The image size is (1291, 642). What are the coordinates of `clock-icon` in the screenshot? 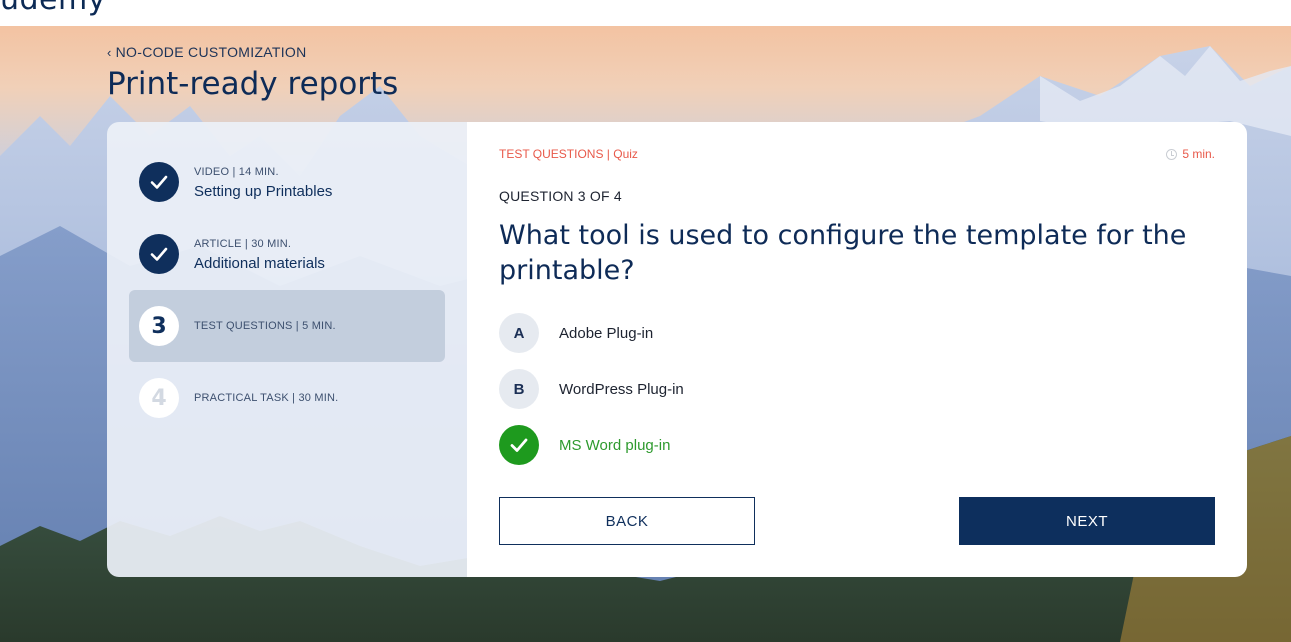 It's located at (1172, 154).